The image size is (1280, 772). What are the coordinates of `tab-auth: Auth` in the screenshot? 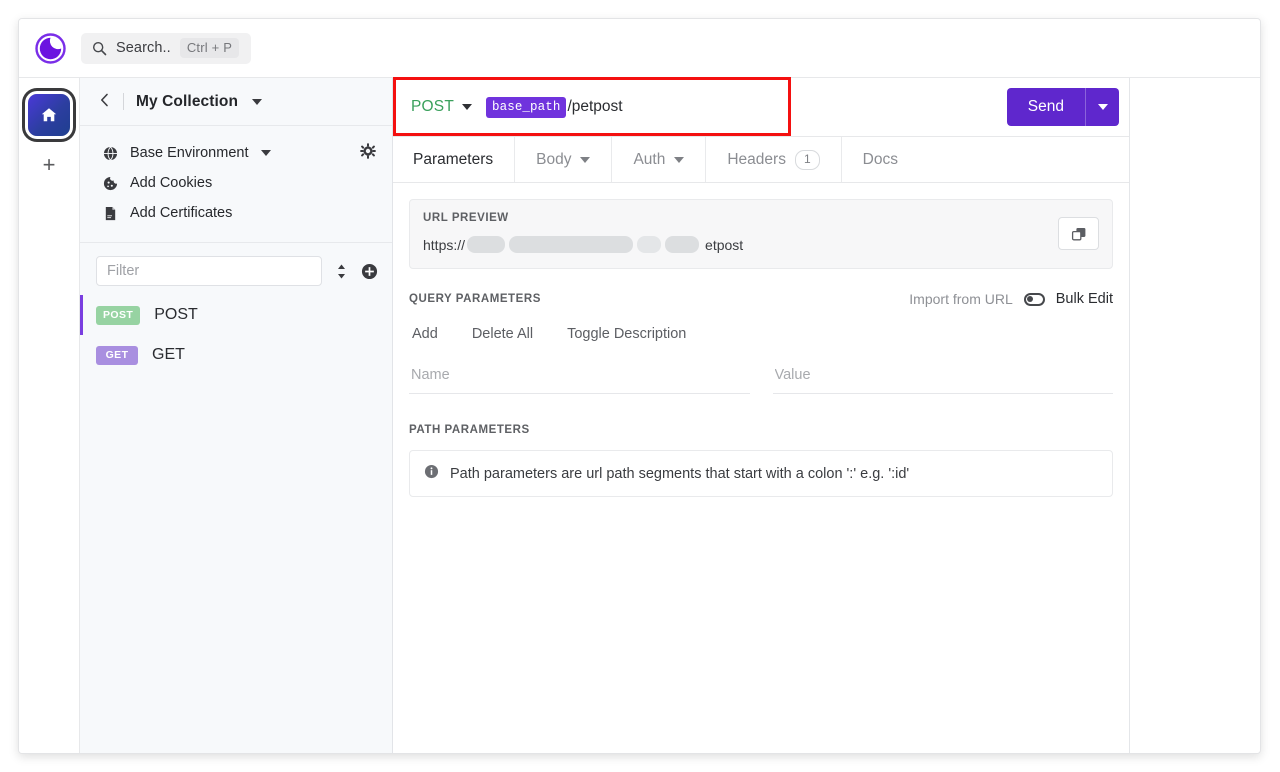 It's located at (659, 159).